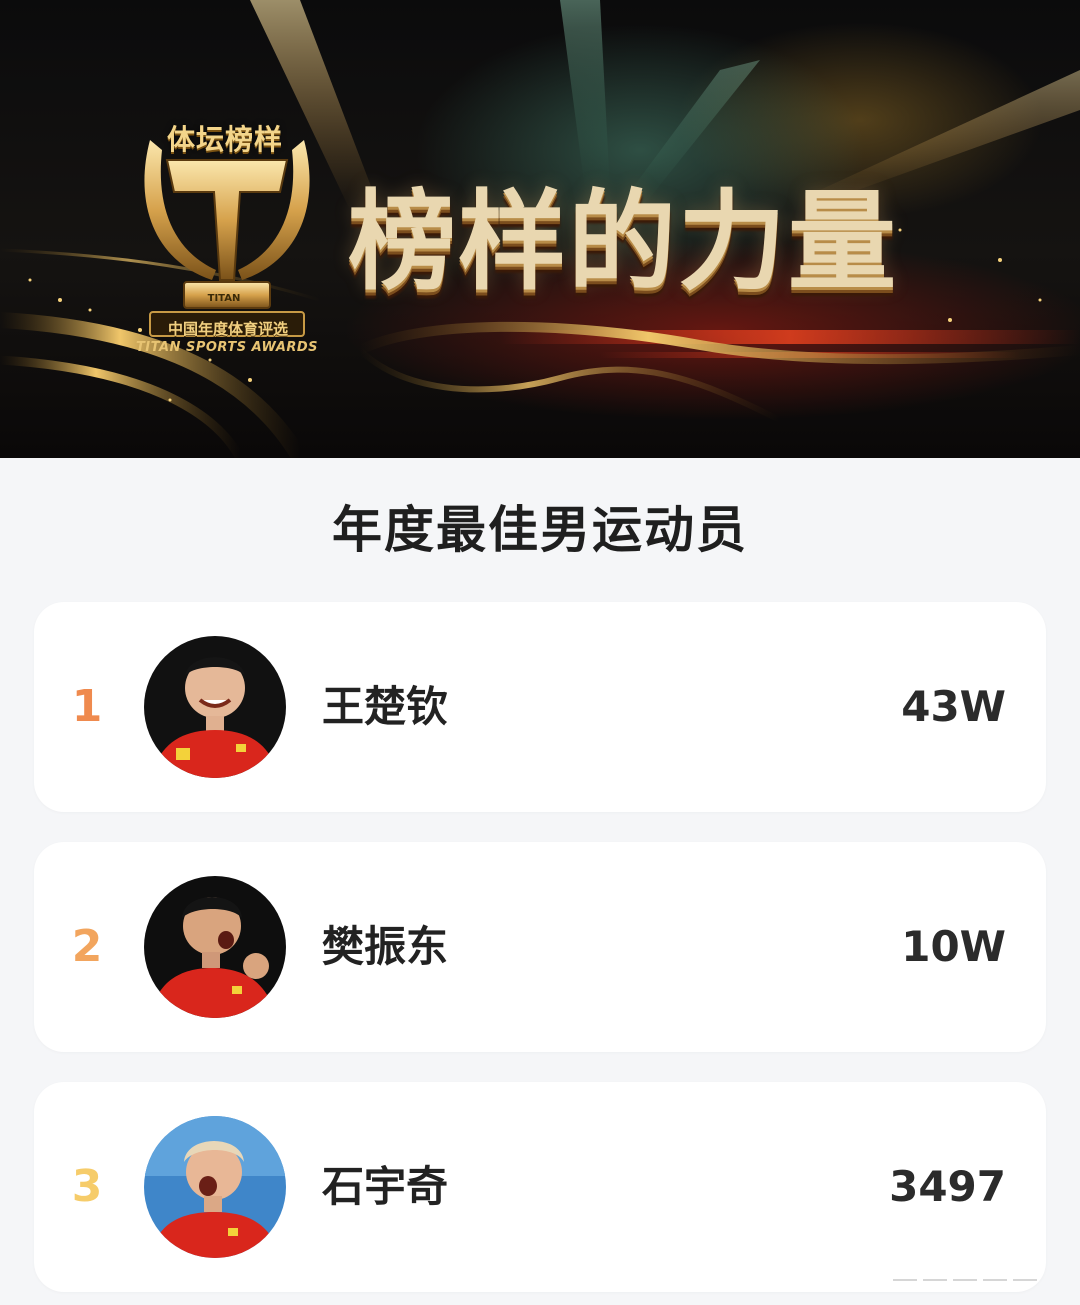 The image size is (1080, 1305). What do you see at coordinates (385, 706) in the screenshot?
I see `athlete-name: 王楚钦` at bounding box center [385, 706].